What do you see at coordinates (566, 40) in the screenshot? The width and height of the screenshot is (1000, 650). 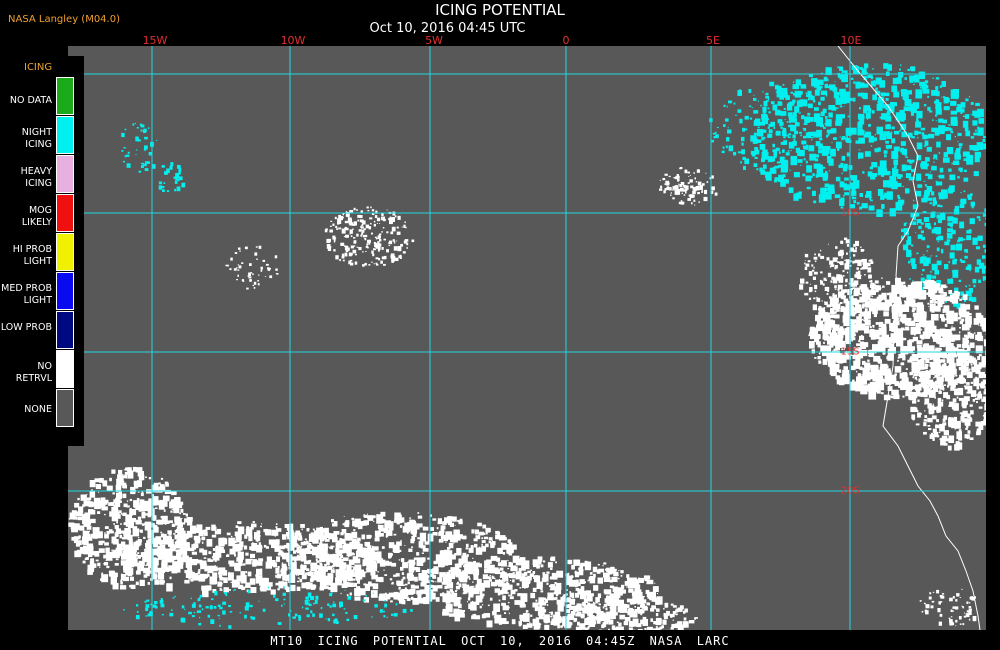 I see `lon-label-0: 0` at bounding box center [566, 40].